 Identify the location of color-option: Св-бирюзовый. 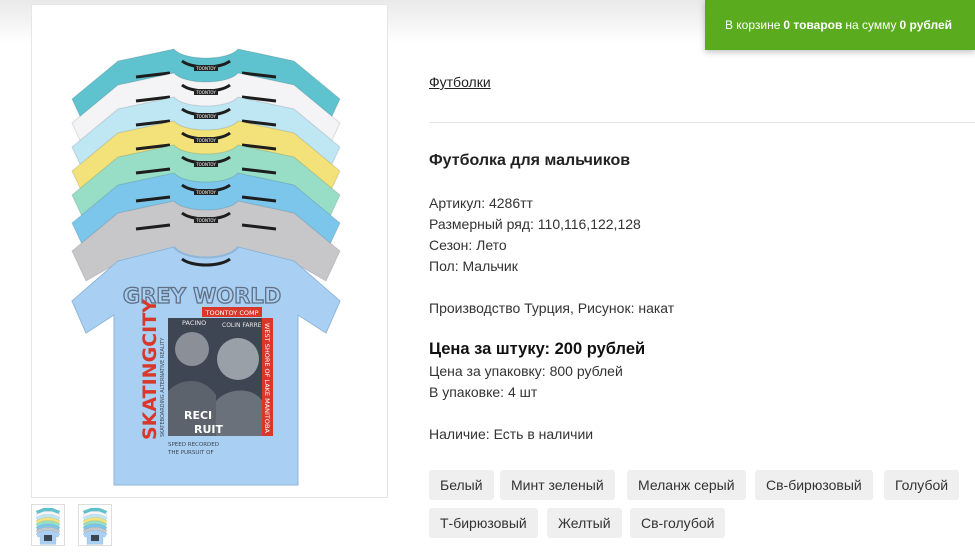
(814, 485).